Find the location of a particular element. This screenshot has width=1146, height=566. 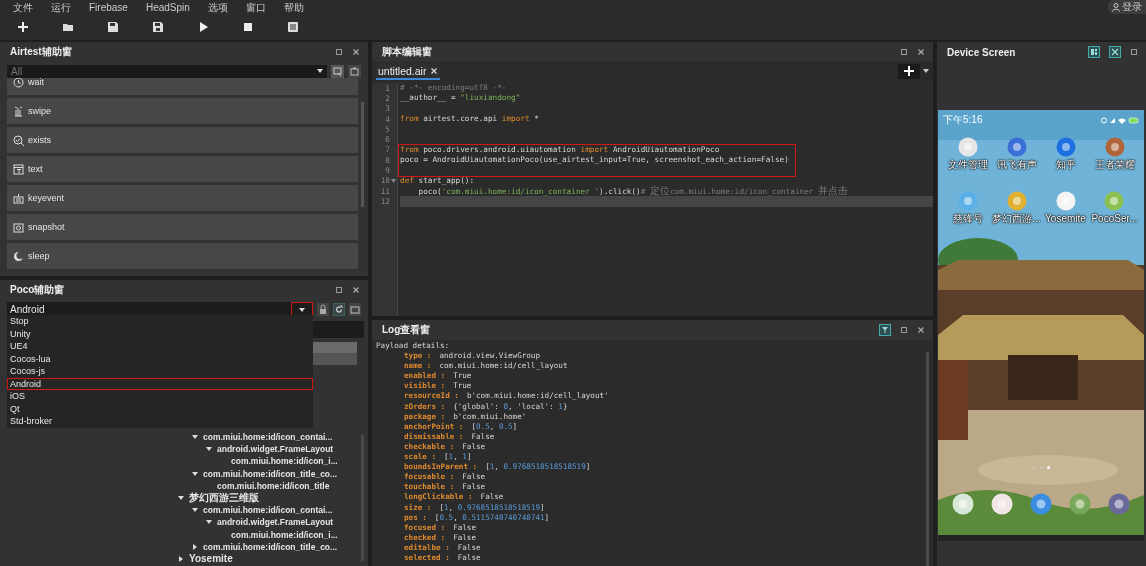

dropdown-option: Android is located at coordinates (160, 383).